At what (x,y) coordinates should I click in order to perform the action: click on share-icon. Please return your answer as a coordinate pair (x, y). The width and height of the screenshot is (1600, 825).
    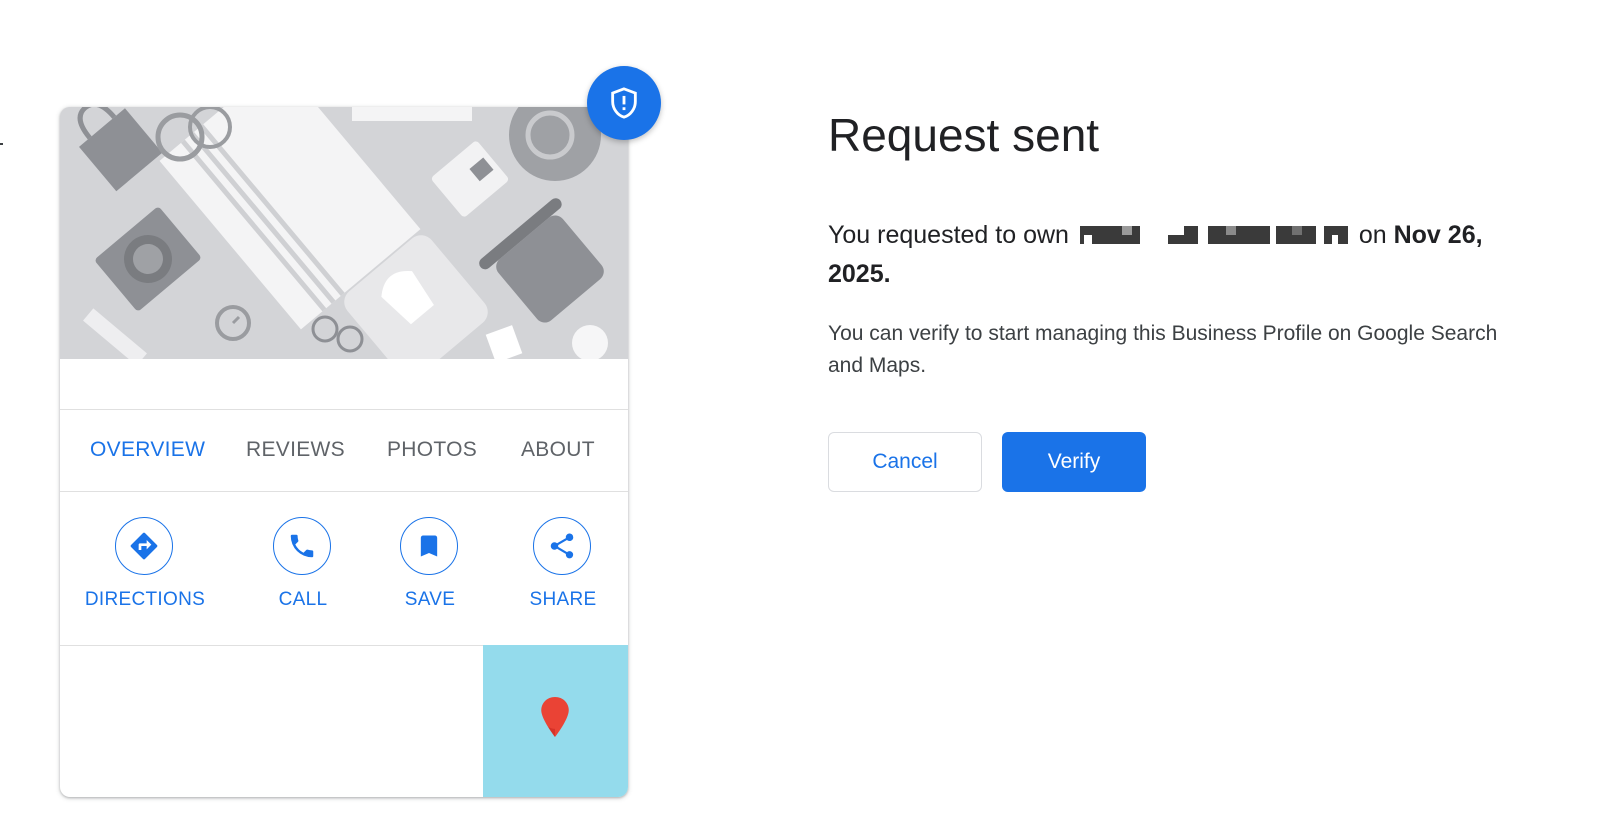
    Looking at the image, I should click on (562, 546).